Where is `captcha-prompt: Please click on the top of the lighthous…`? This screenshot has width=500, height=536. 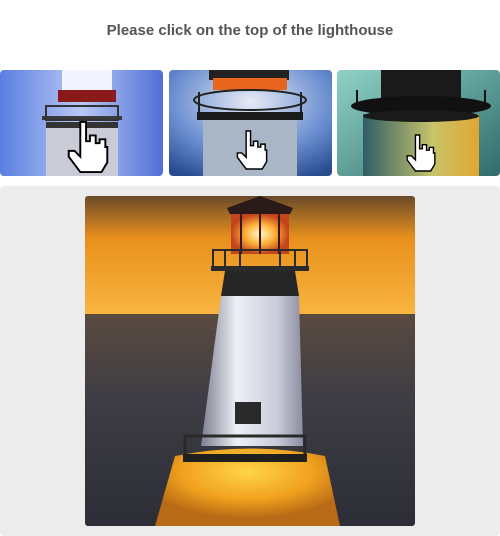
captcha-prompt: Please click on the top of the lighthous… is located at coordinates (250, 30).